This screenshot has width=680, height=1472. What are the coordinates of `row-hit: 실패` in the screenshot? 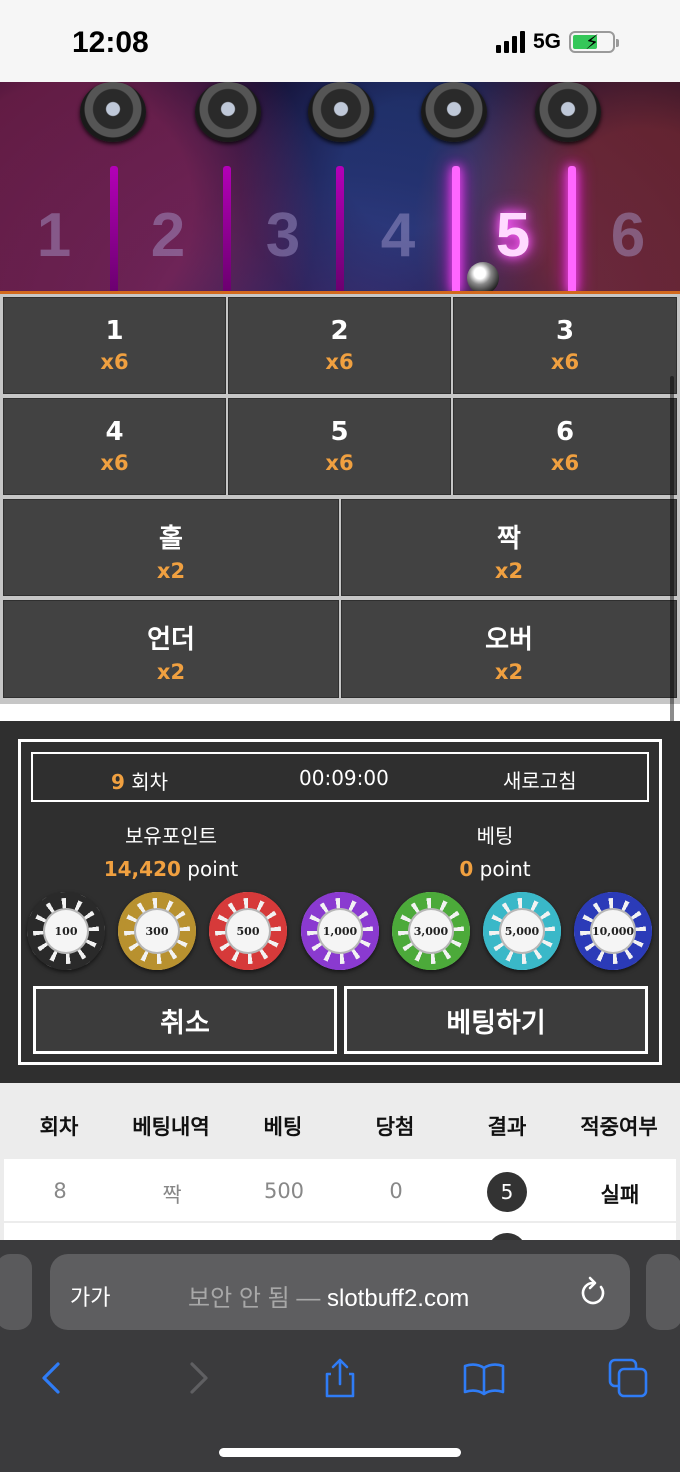 It's located at (620, 1195).